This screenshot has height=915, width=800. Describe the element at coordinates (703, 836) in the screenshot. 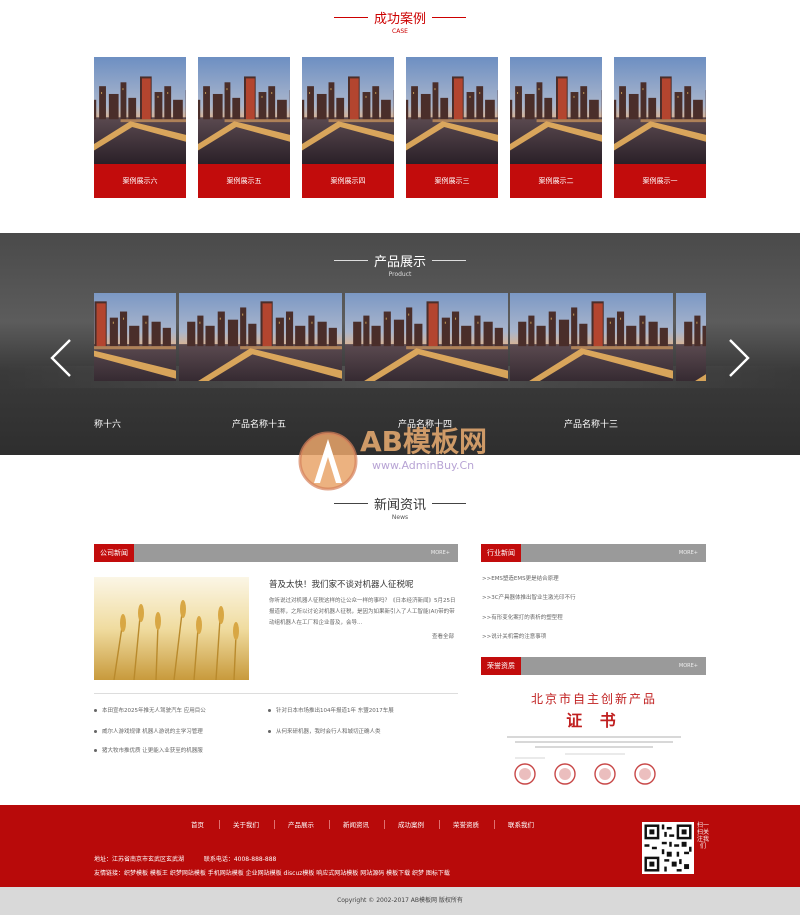

I see `qr-label: 扫一扫关注我们` at that location.